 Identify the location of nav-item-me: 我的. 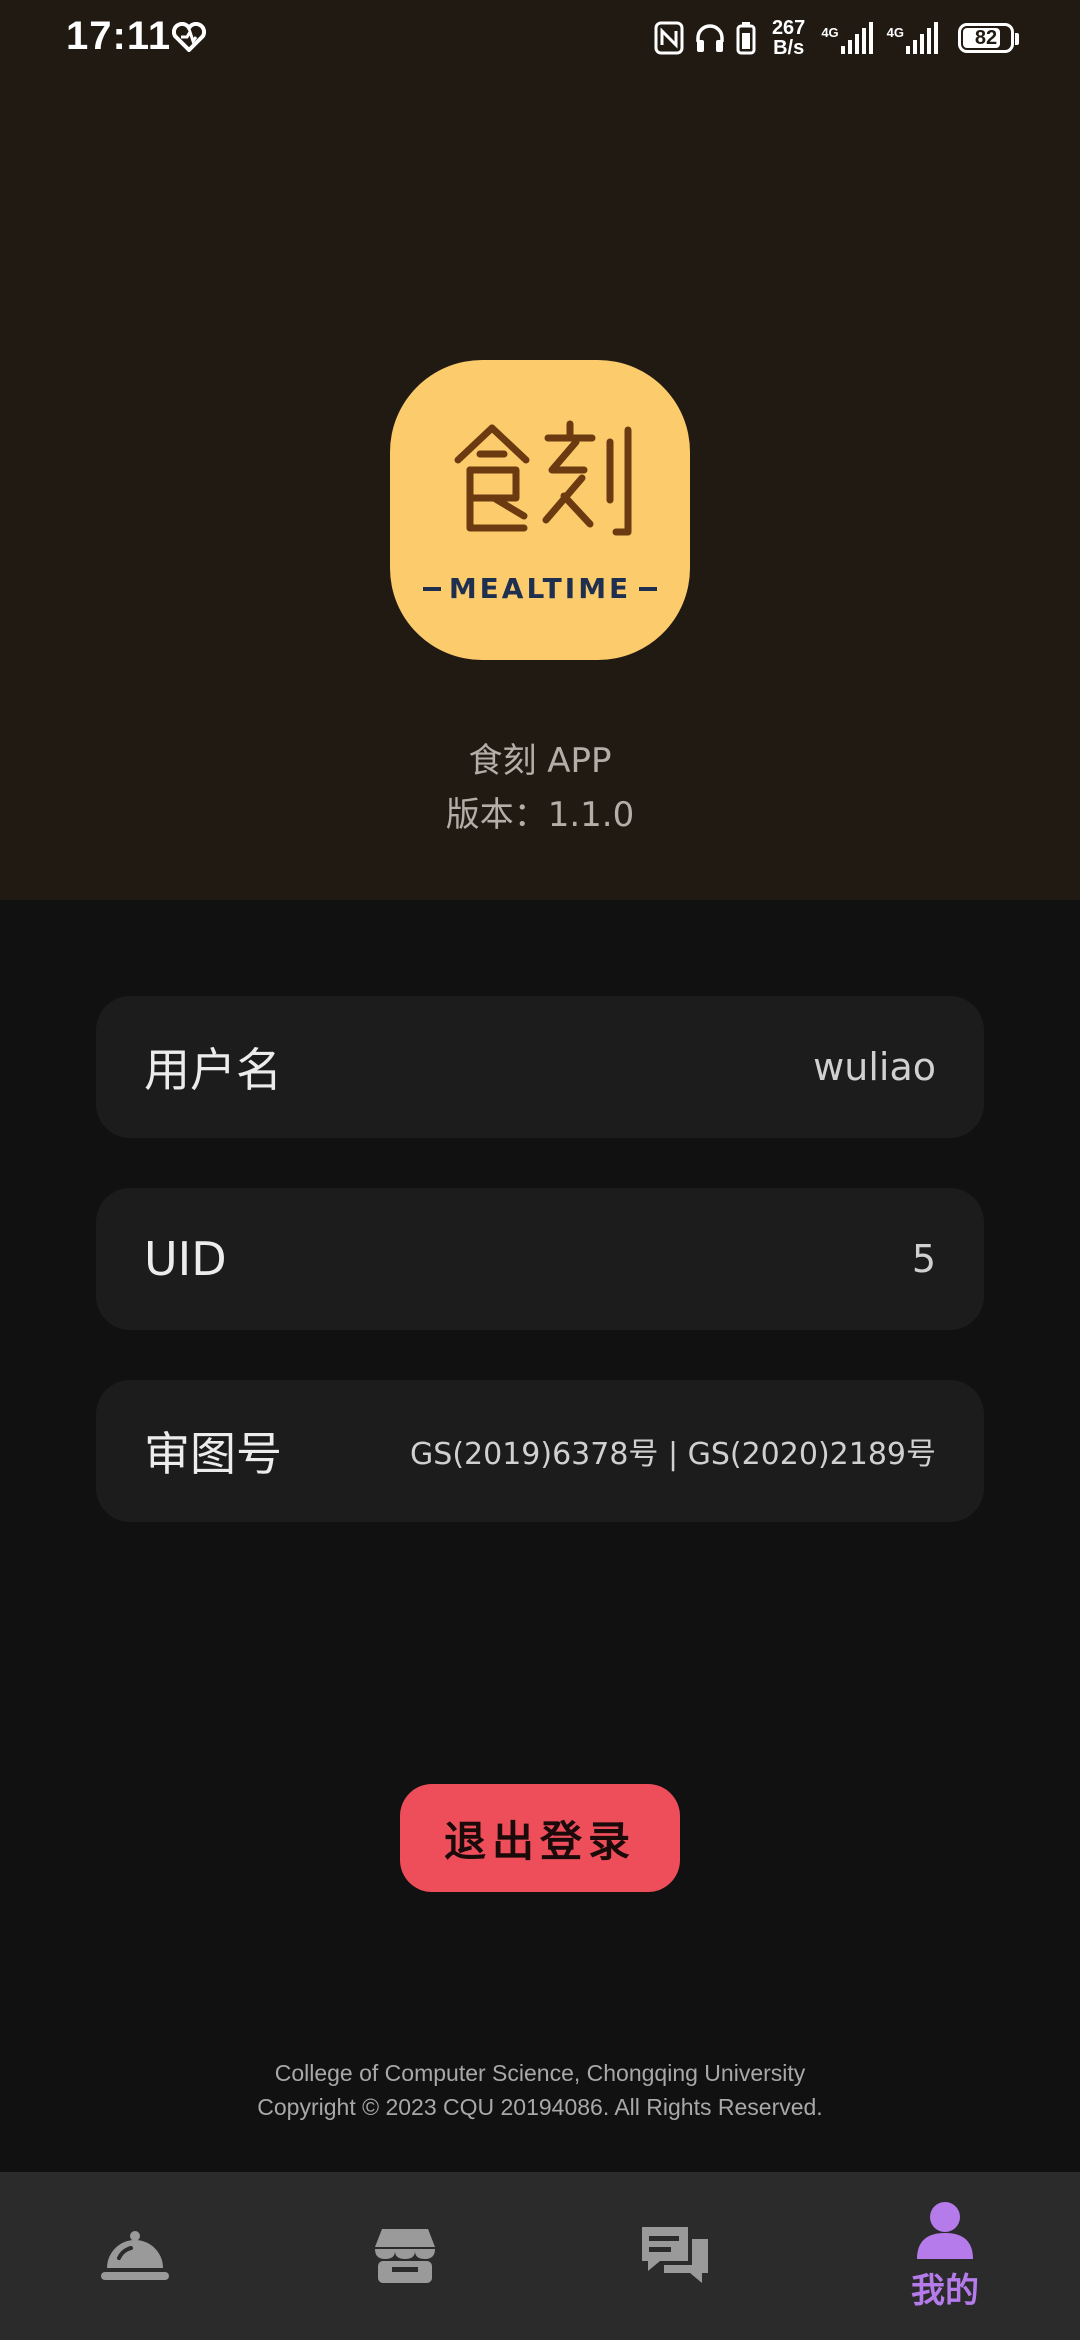
(945, 2256).